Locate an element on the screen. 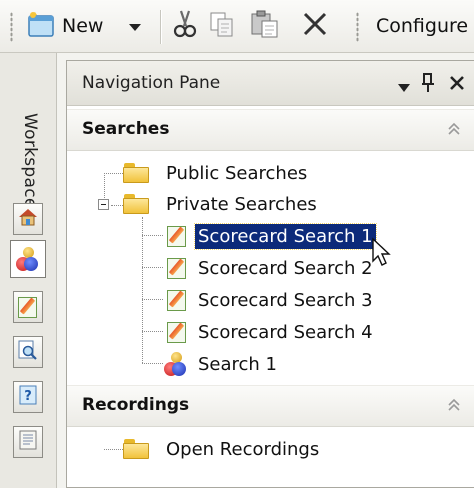  close-x-icon is located at coordinates (315, 26).